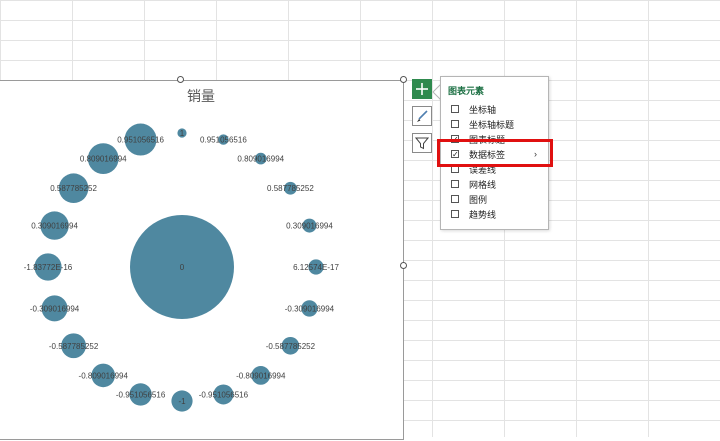  I want to click on chart-elements-title: 图表元素, so click(466, 91).